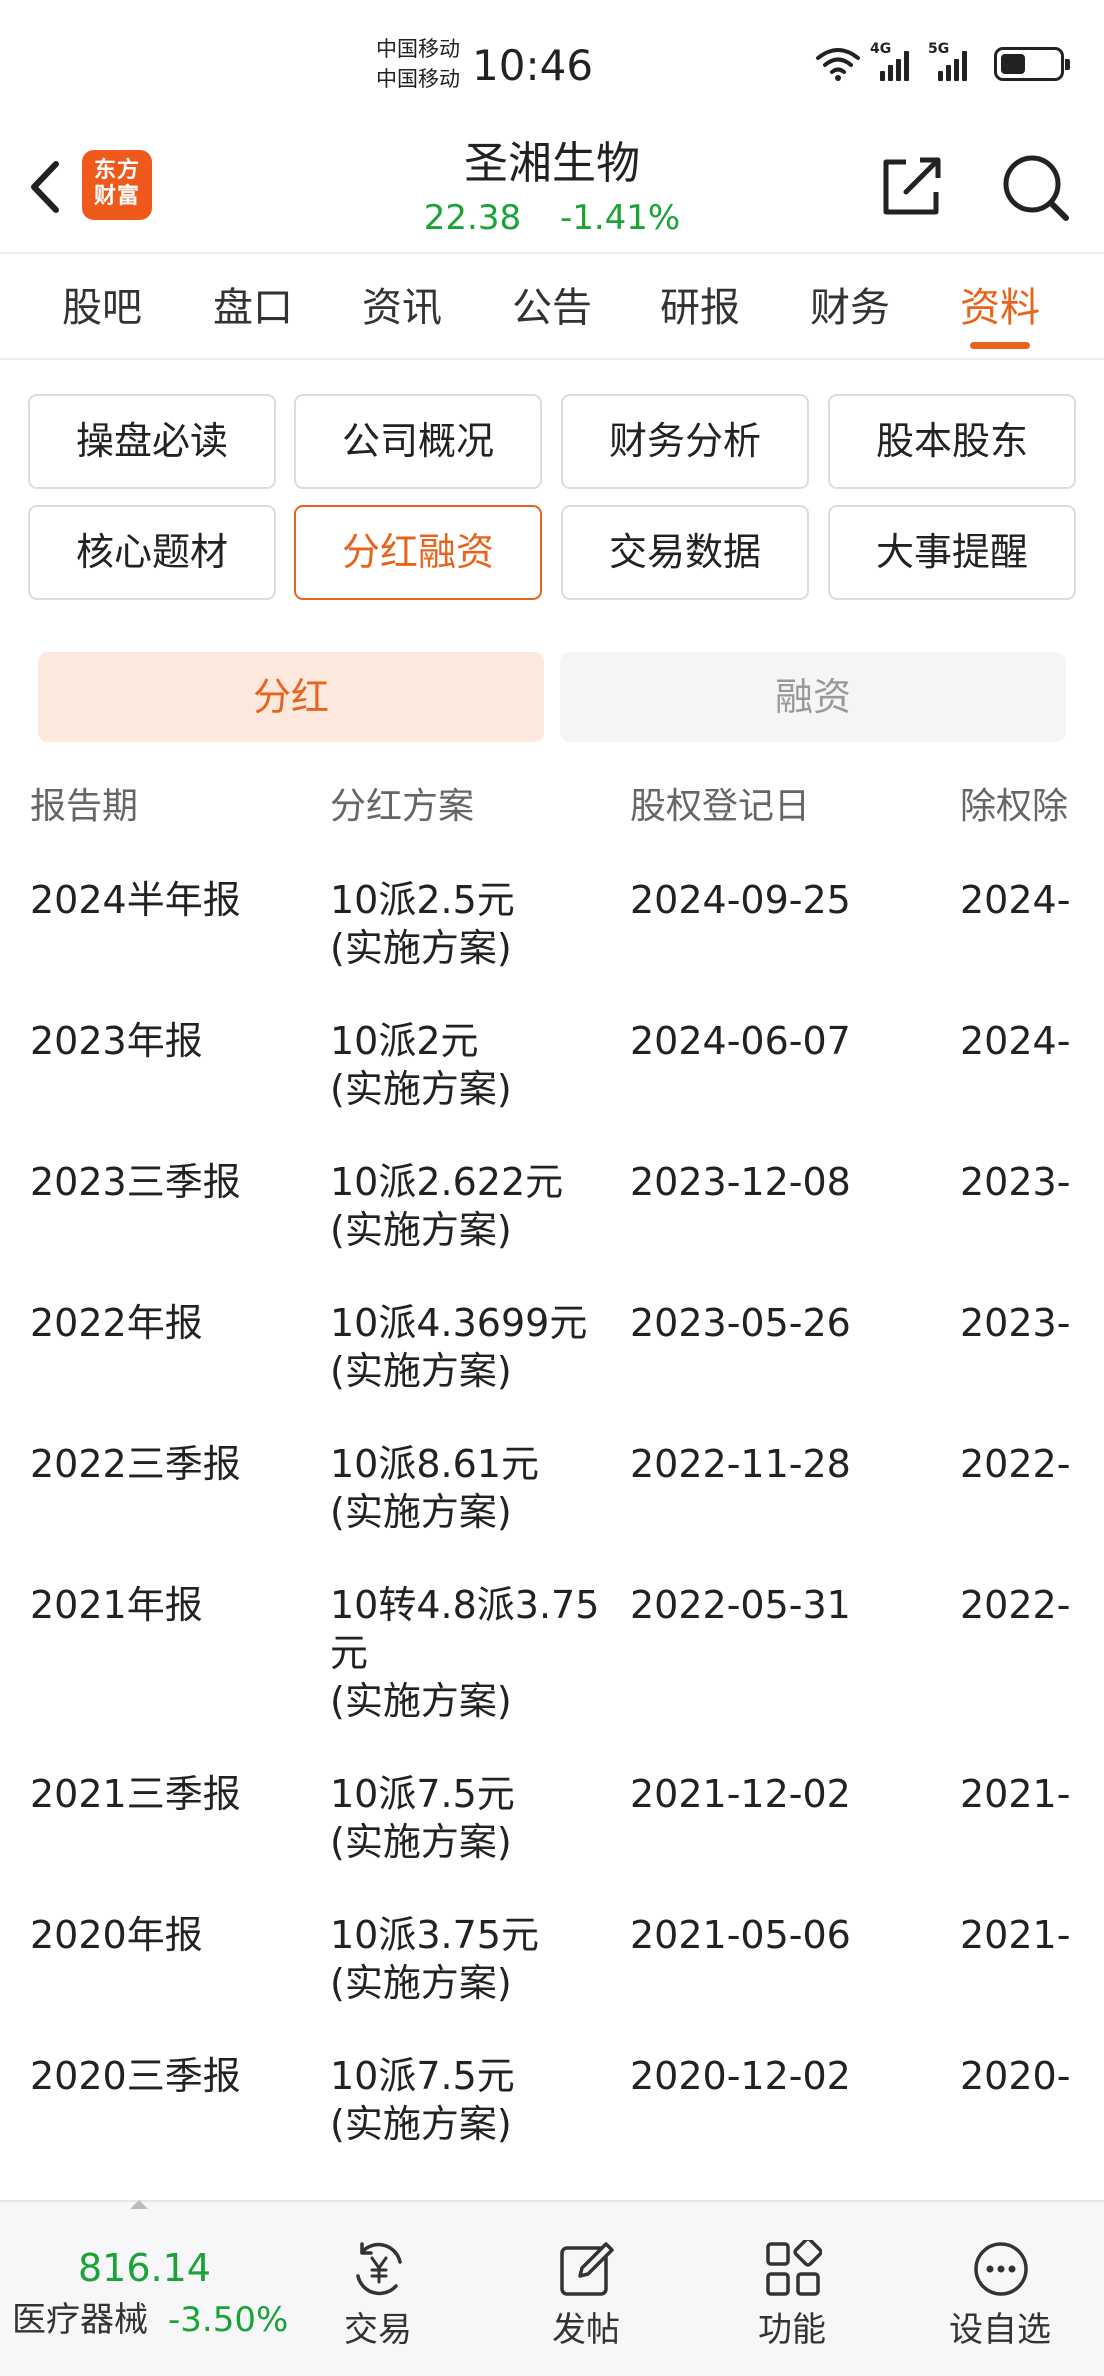 The width and height of the screenshot is (1104, 2376). What do you see at coordinates (434, 1488) in the screenshot?
I see `cell-plan: 10派8.61元 (实施方案)` at bounding box center [434, 1488].